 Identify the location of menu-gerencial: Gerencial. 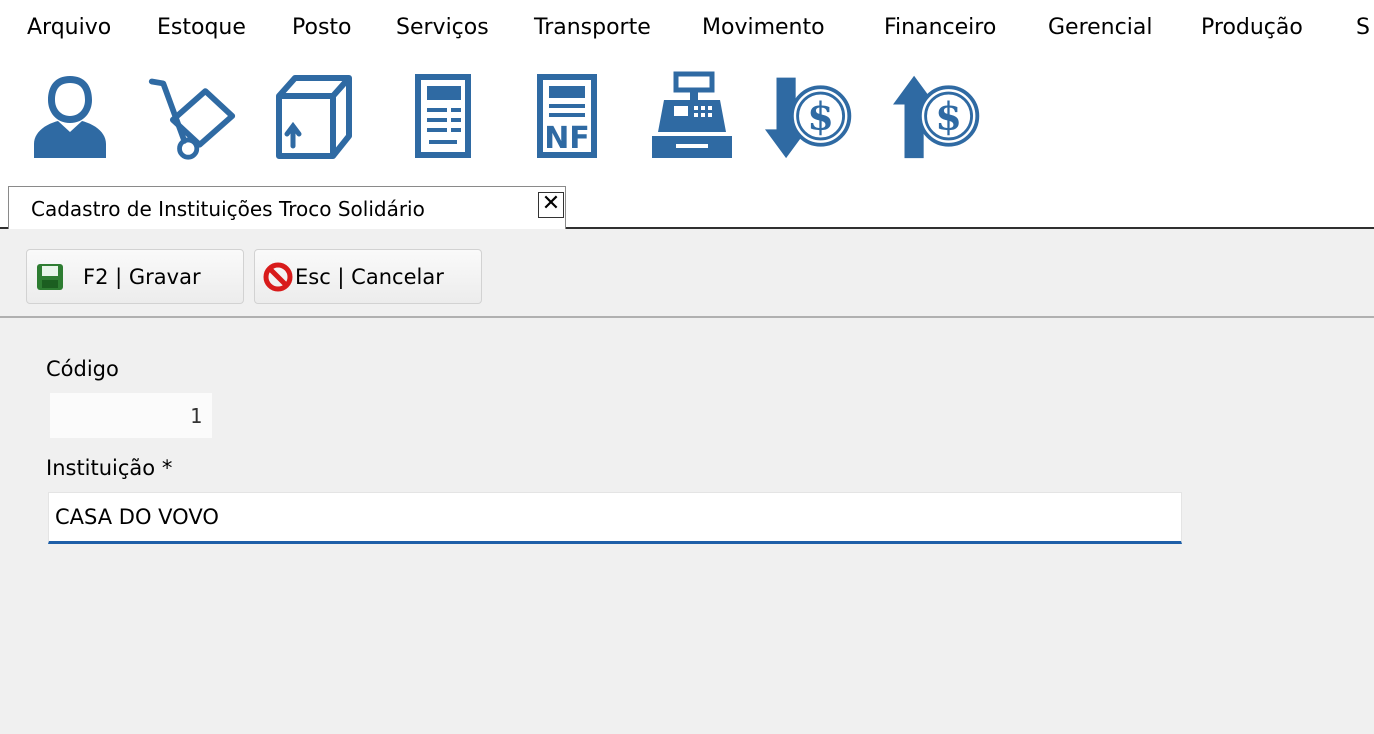
(1100, 28).